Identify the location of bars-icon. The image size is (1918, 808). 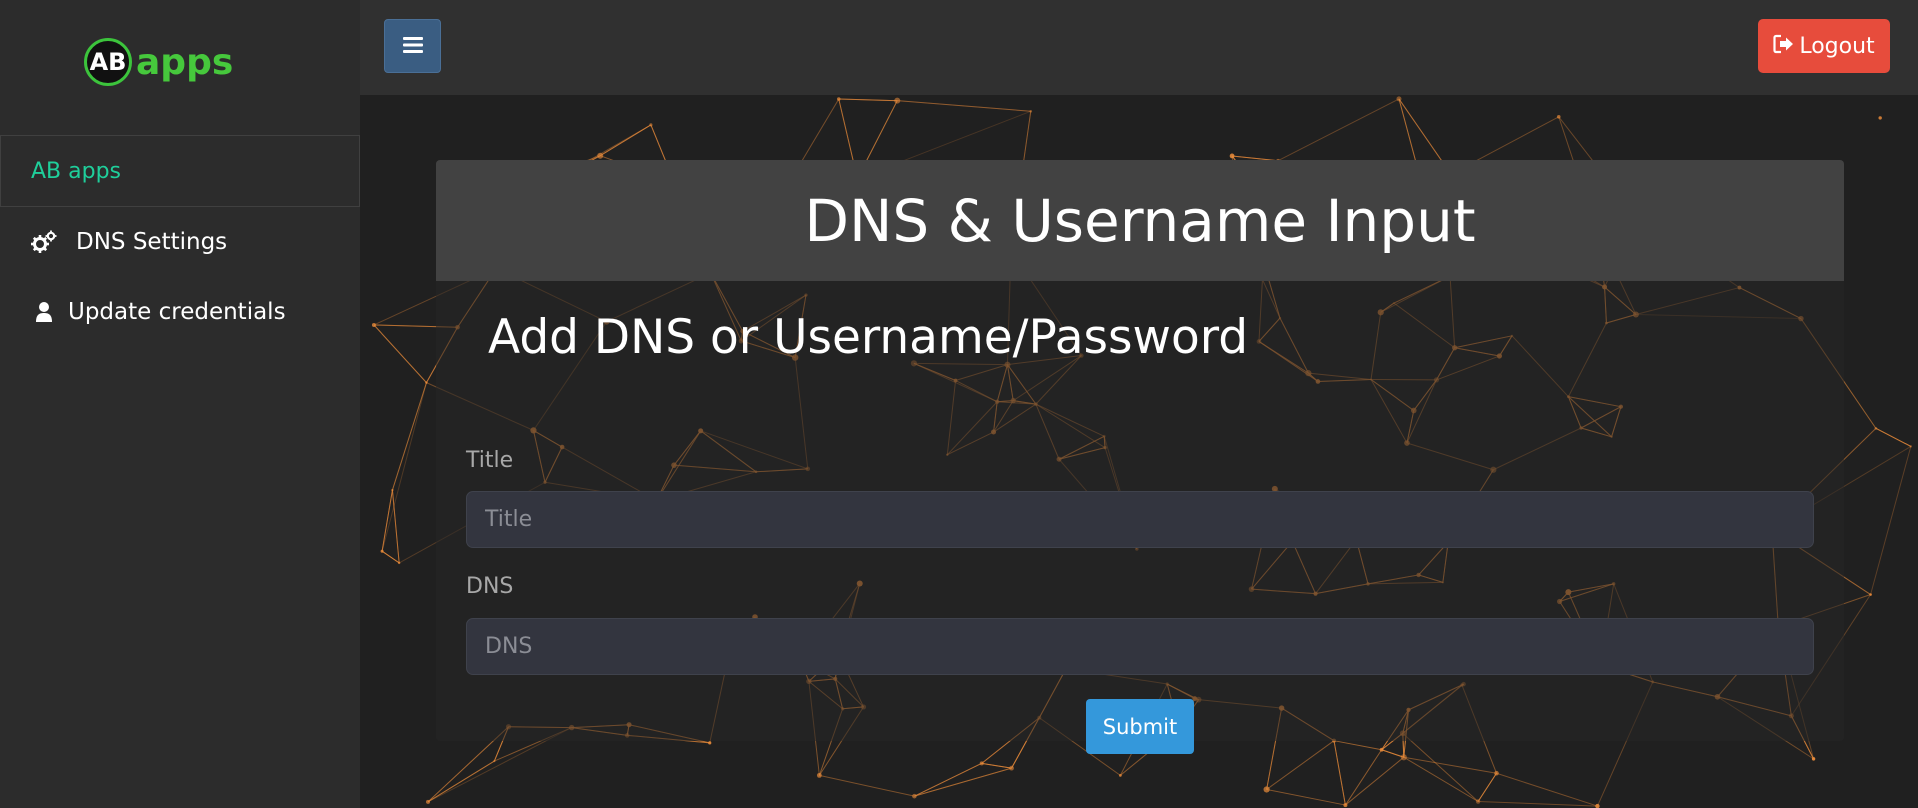
(412, 46).